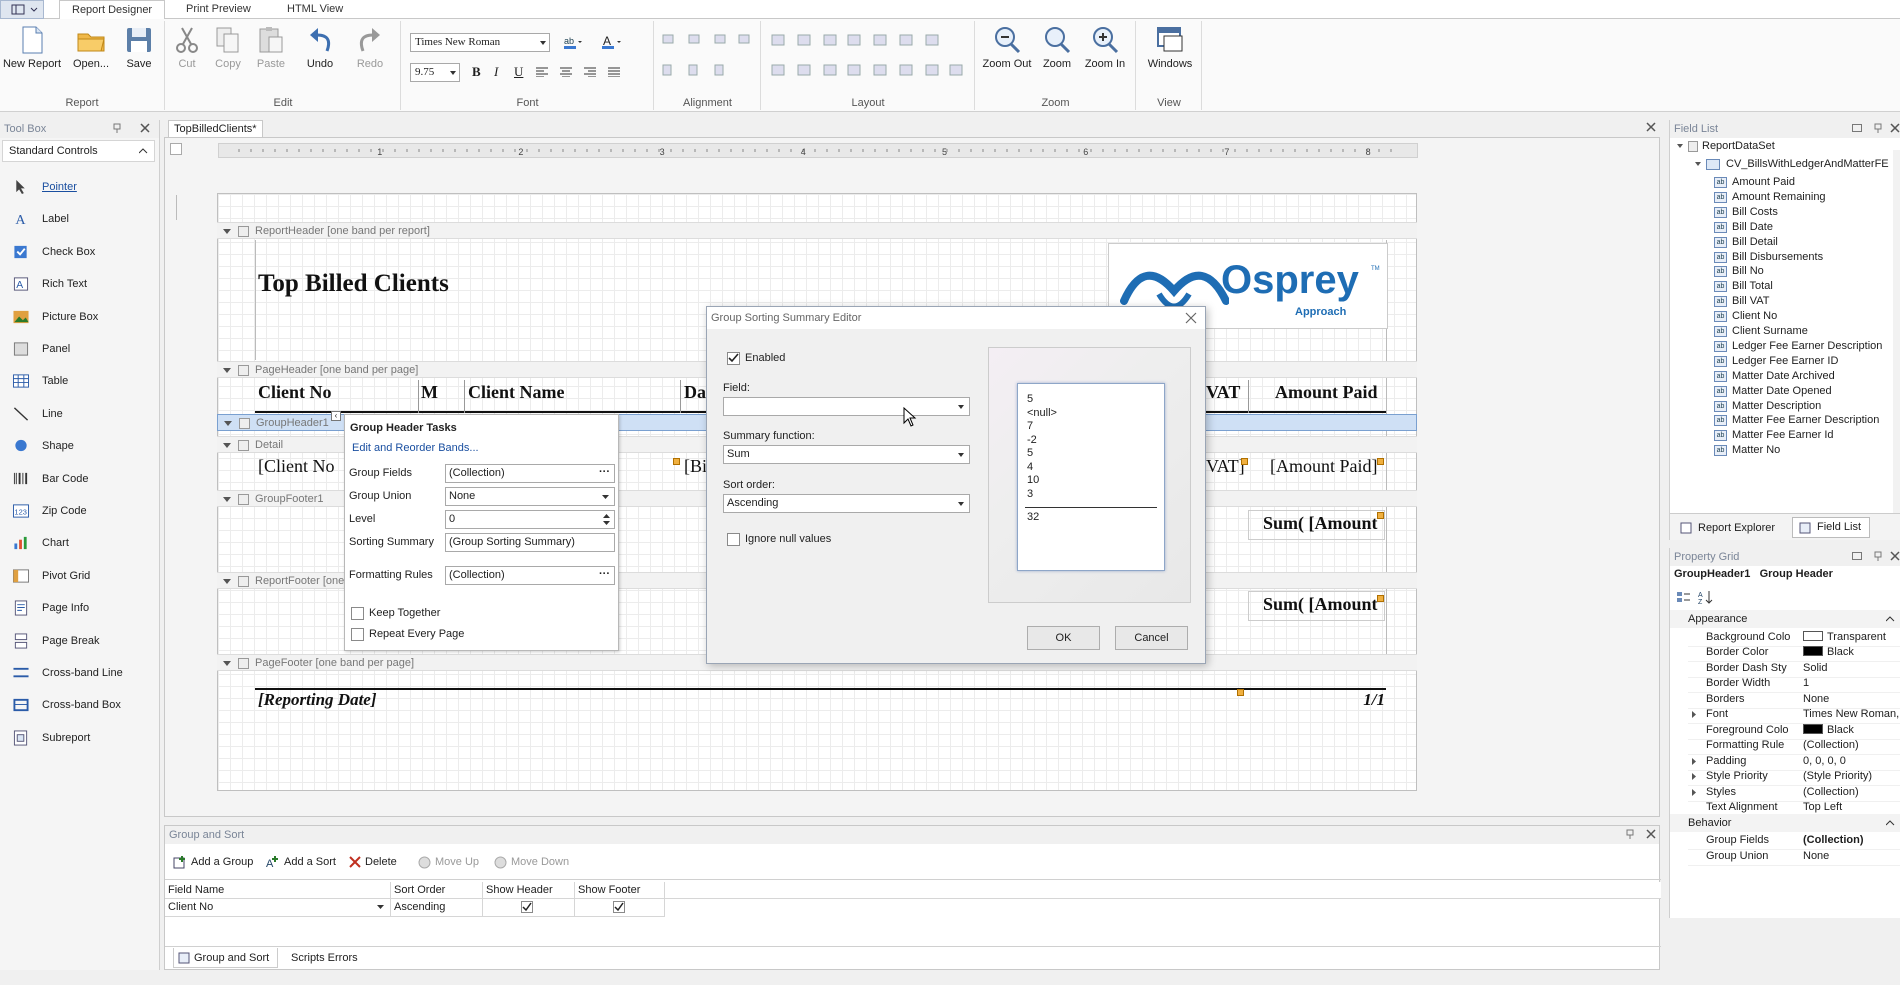  I want to click on zoom-out-button: Zoom Out, so click(1007, 47).